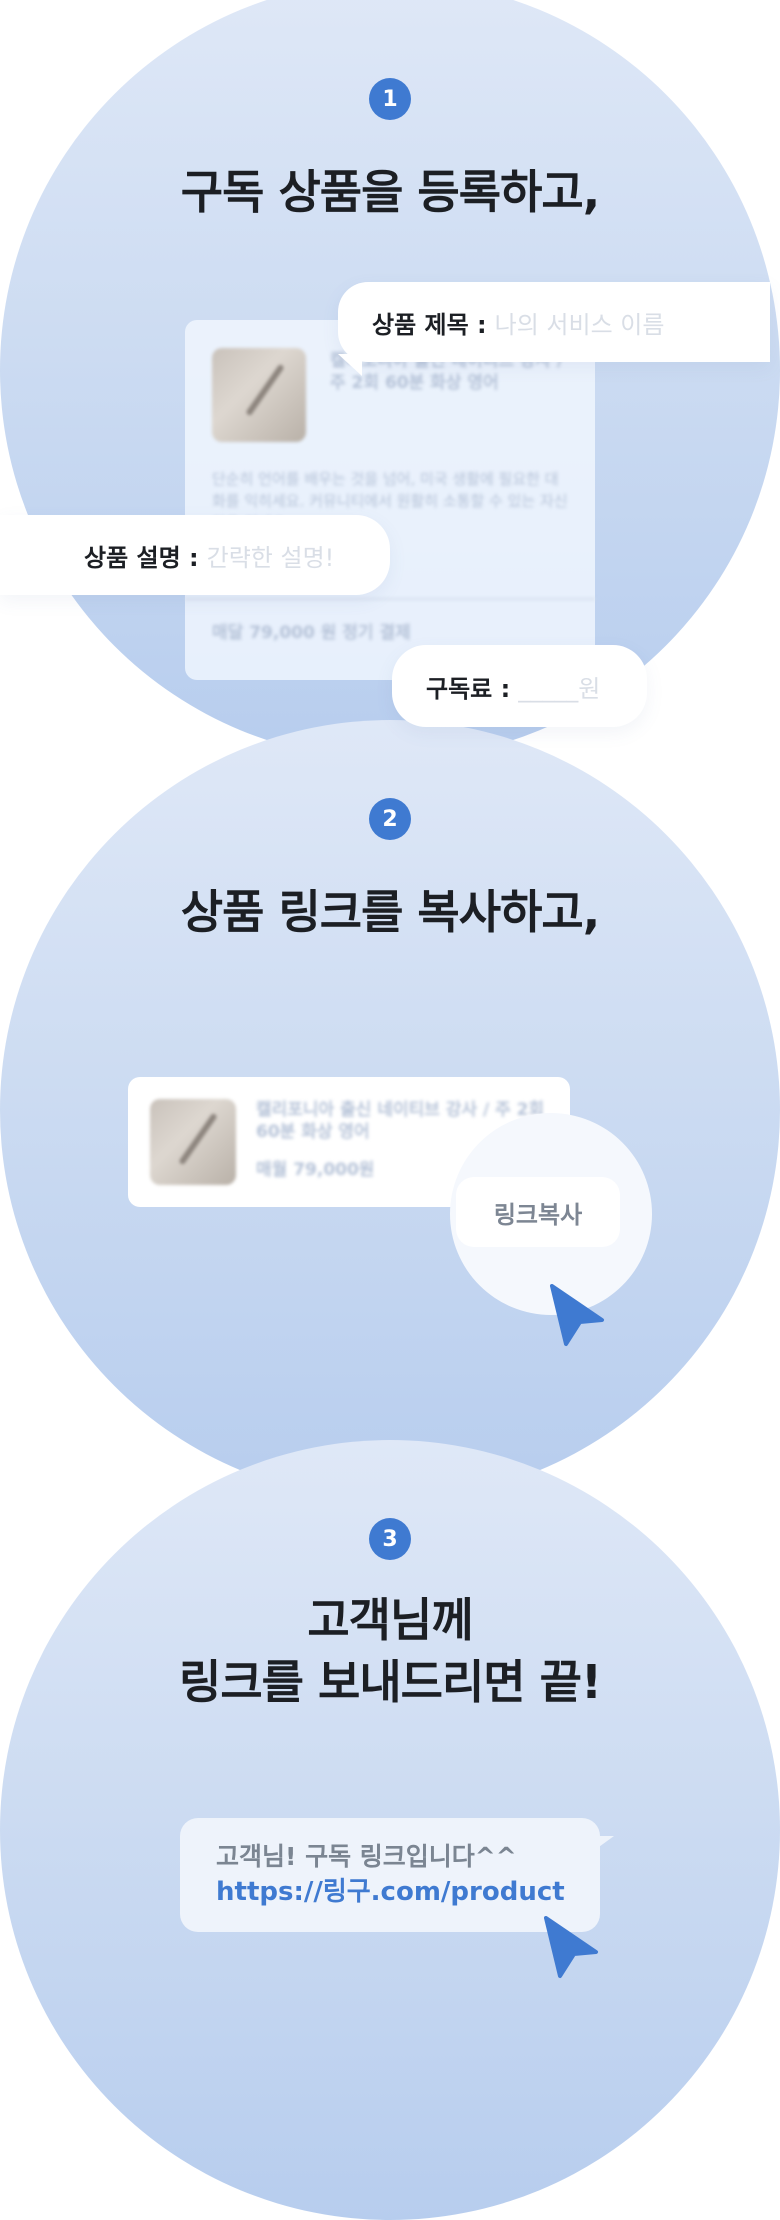  I want to click on step3-title-line2: 링크를 보내드리면 끝!, so click(390, 1682).